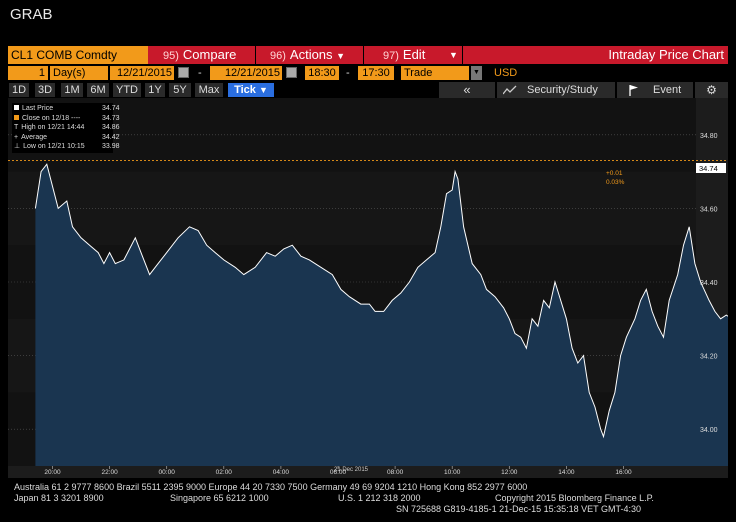  Describe the element at coordinates (38, 108) in the screenshot. I see `legend-label: Last Price` at that location.